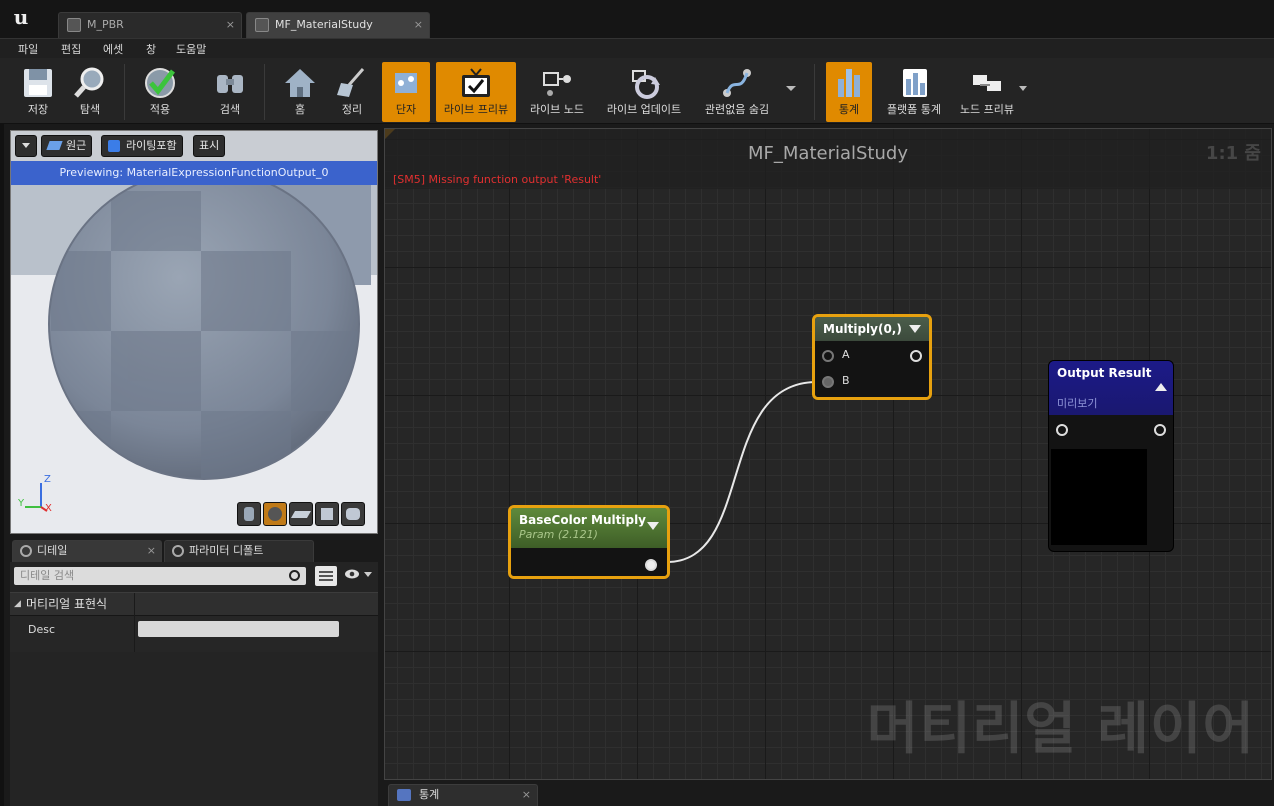  I want to click on tab-stats: 통계 ×, so click(463, 795).